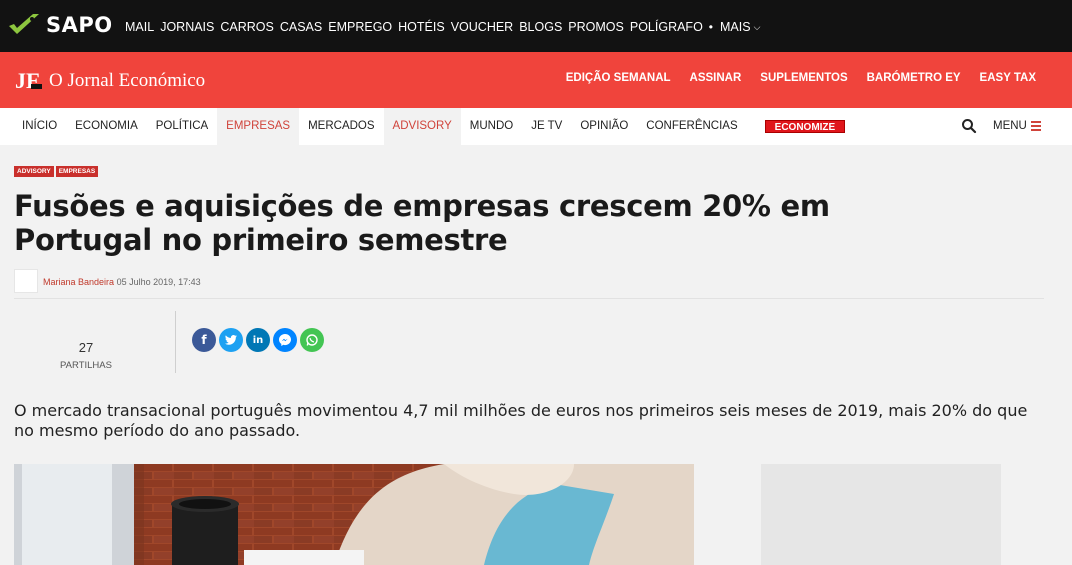 This screenshot has width=1072, height=565. What do you see at coordinates (914, 78) in the screenshot?
I see `je-link-barometro-ey: BARÓMETRO EY` at bounding box center [914, 78].